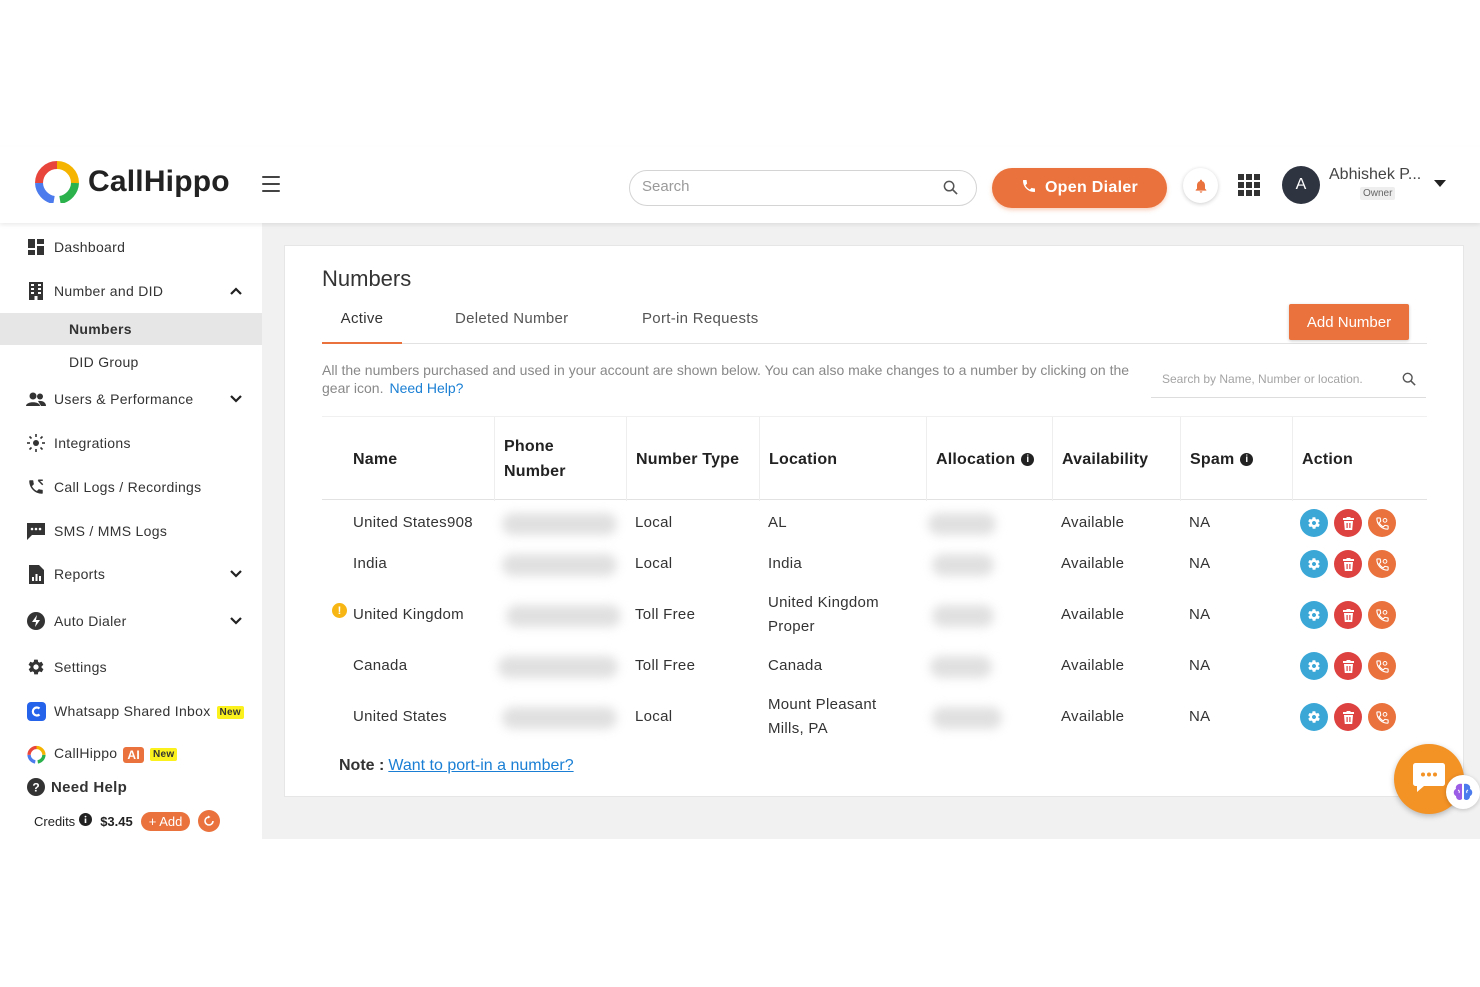  I want to click on sidebar-item-numbers: Numbers, so click(131, 329).